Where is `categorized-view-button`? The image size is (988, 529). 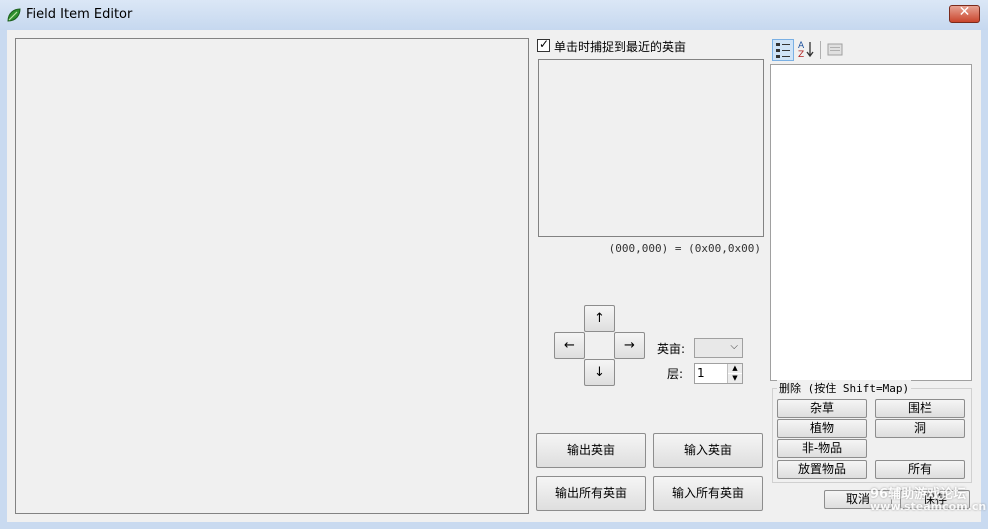 categorized-view-button is located at coordinates (783, 50).